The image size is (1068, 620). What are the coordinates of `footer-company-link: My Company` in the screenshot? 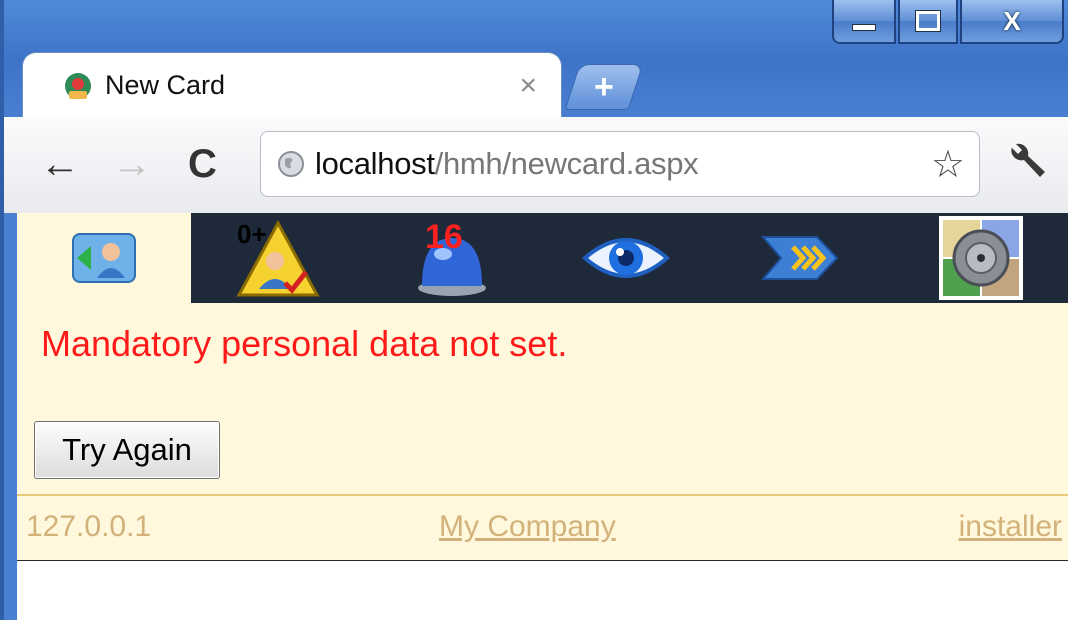 It's located at (527, 527).